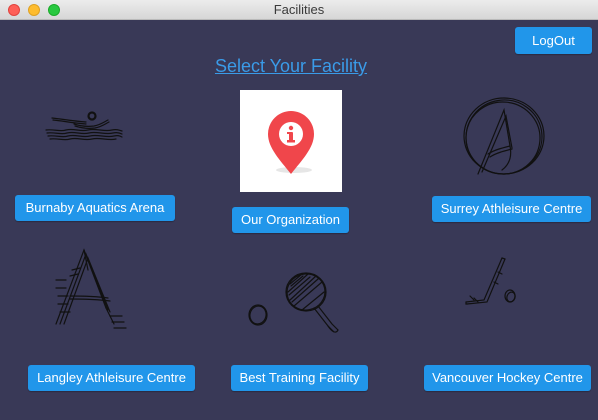  Describe the element at coordinates (507, 378) in the screenshot. I see `facility-button-vancouver-hockey: Vancouver Hockey Centre` at that location.